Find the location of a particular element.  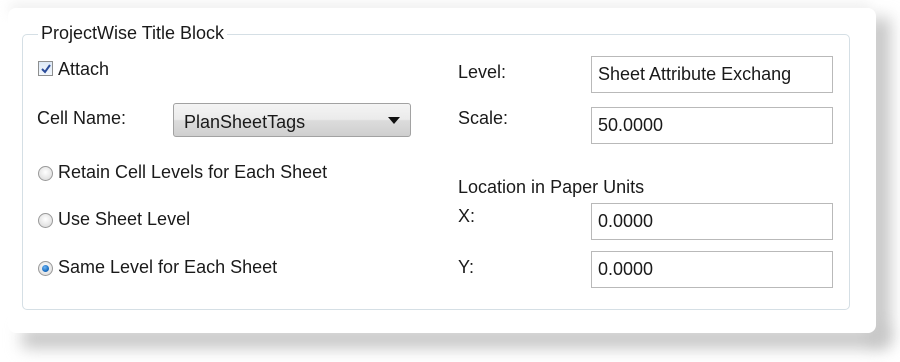

y-label: Y: is located at coordinates (466, 267).